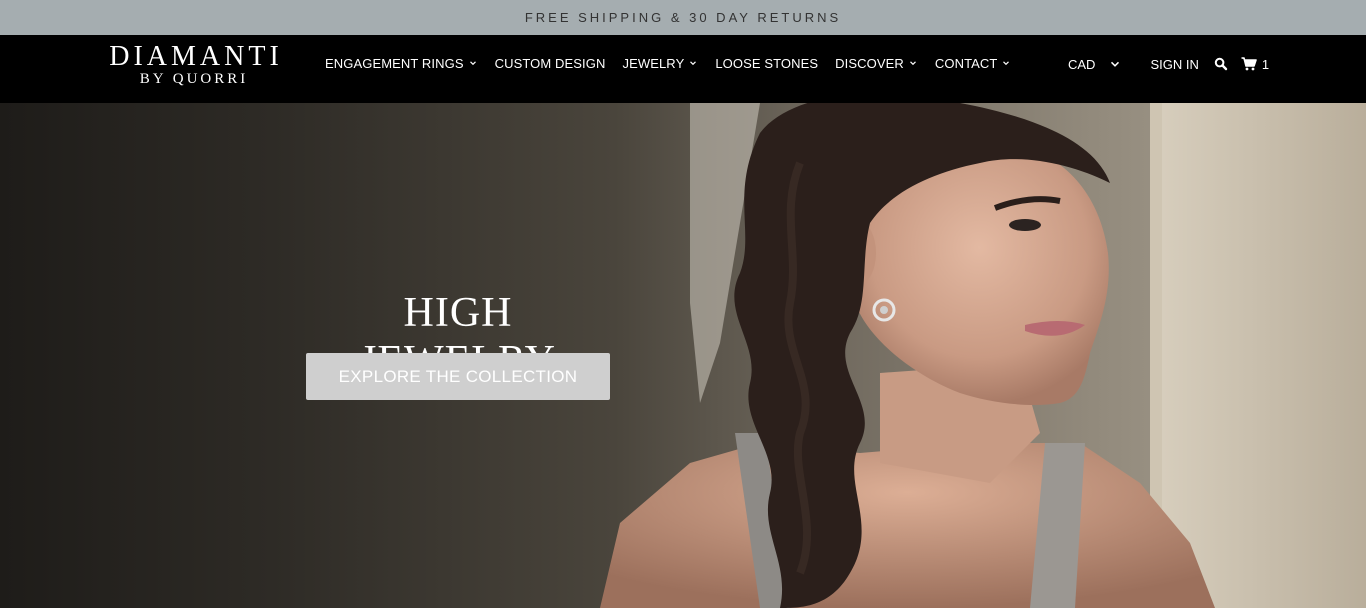 The height and width of the screenshot is (608, 1366). I want to click on nav-item-label: CUSTOM DESIGN, so click(550, 63).